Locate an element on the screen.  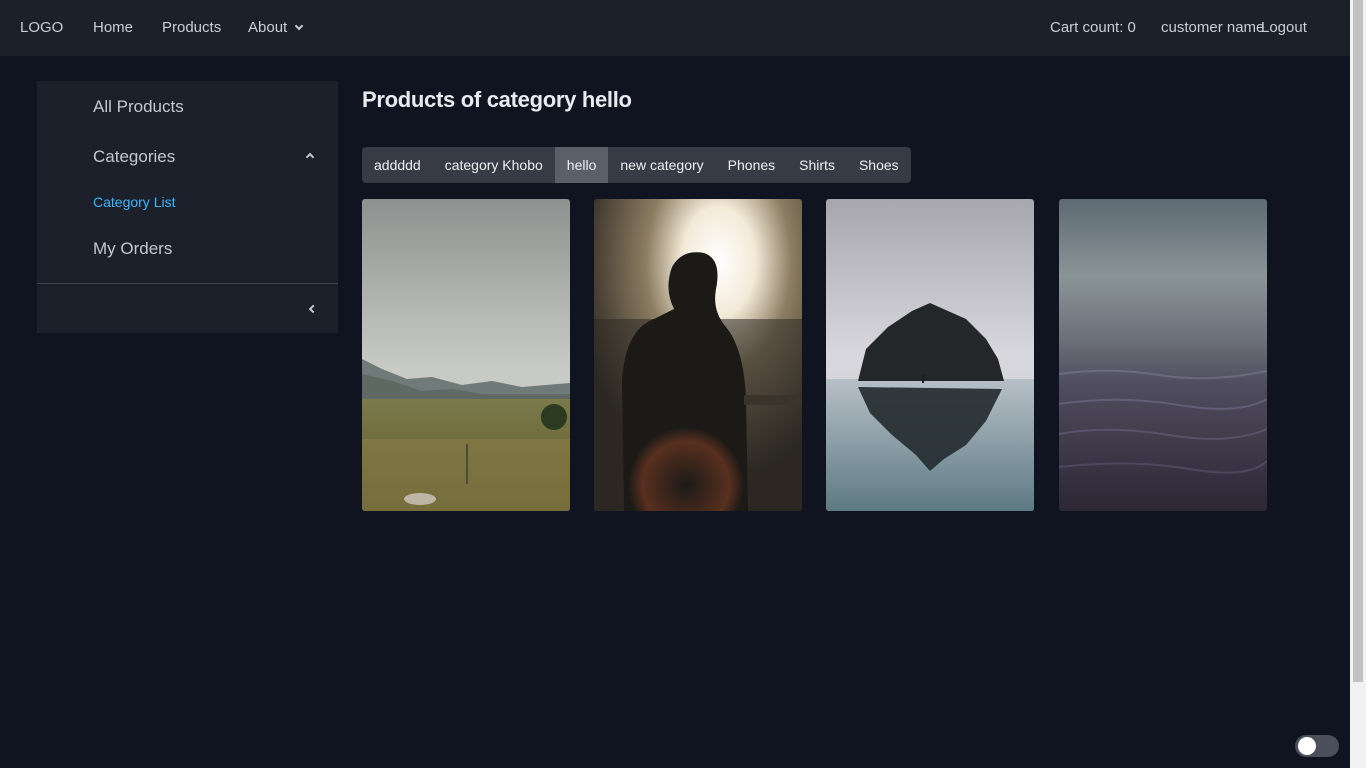
tab-addddd: addddd is located at coordinates (397, 165).